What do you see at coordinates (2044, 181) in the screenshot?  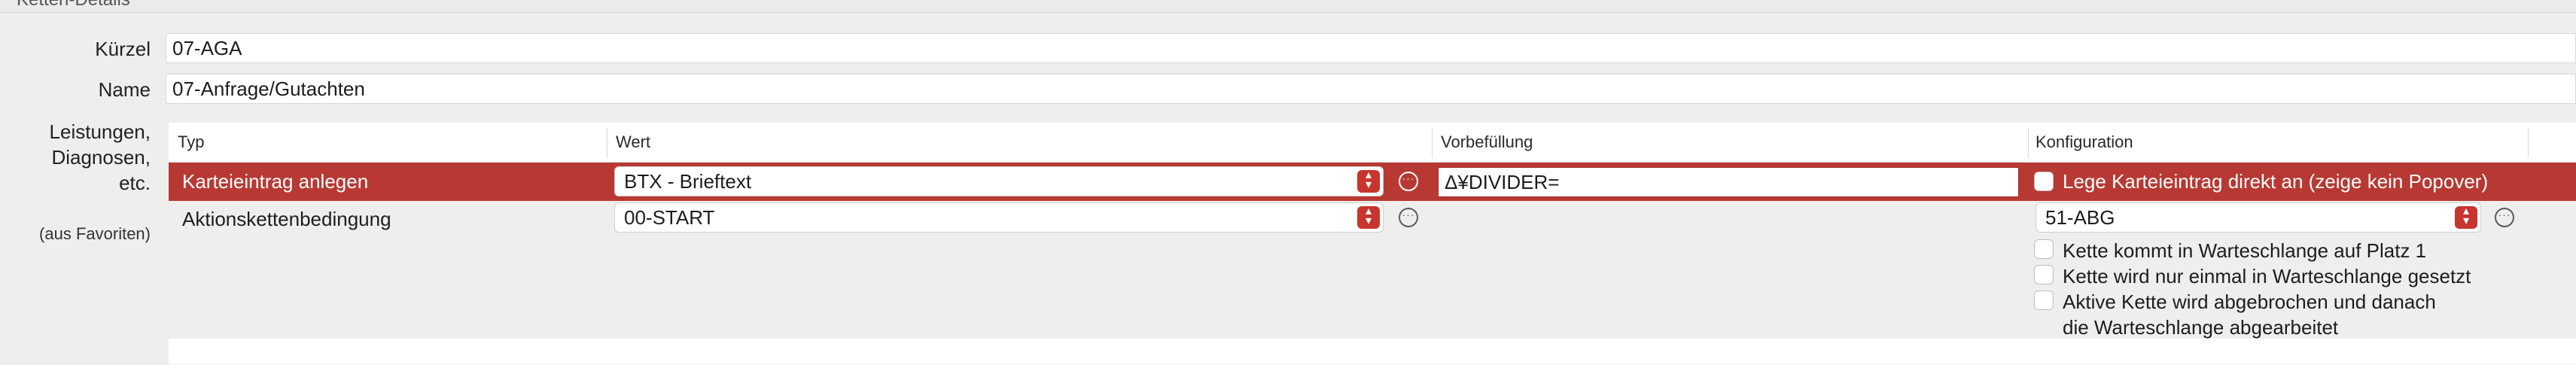 I see `row-1-direct-entry-checkbox` at bounding box center [2044, 181].